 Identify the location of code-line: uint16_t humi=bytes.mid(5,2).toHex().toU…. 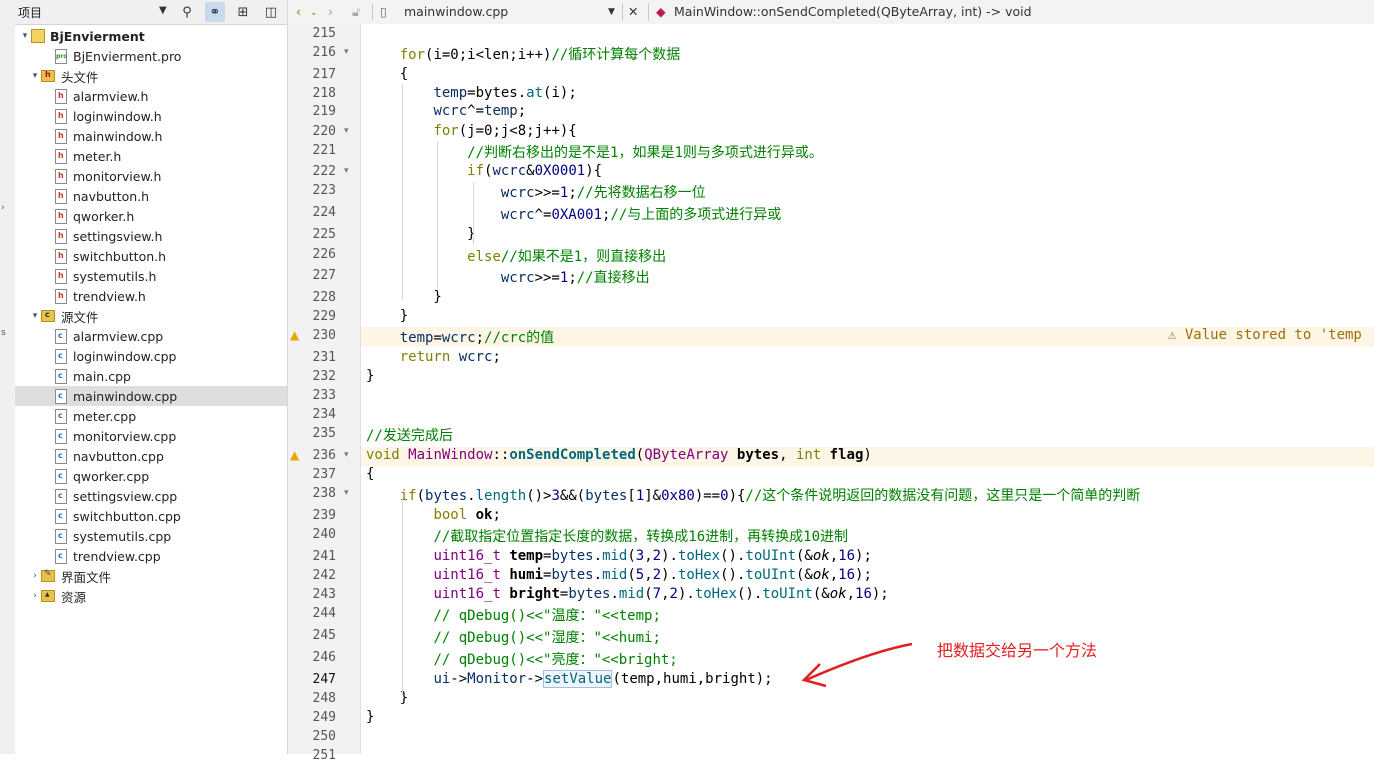
(618, 575).